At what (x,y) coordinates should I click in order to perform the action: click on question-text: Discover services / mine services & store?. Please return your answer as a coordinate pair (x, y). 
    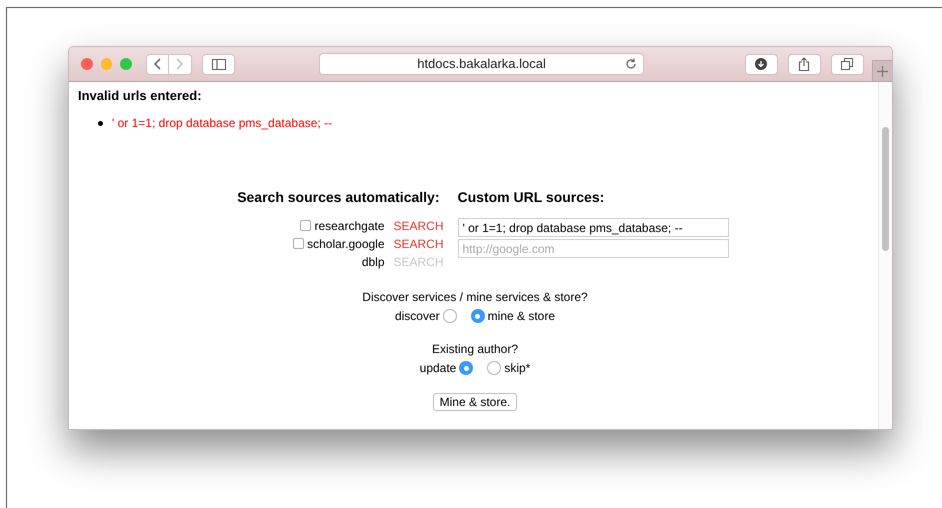
    Looking at the image, I should click on (475, 297).